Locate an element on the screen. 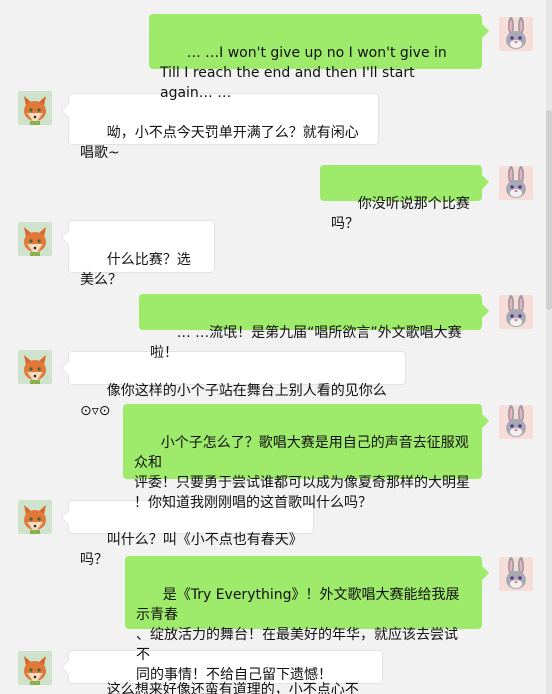 This screenshot has height=694, width=552. scrollbar is located at coordinates (549, 347).